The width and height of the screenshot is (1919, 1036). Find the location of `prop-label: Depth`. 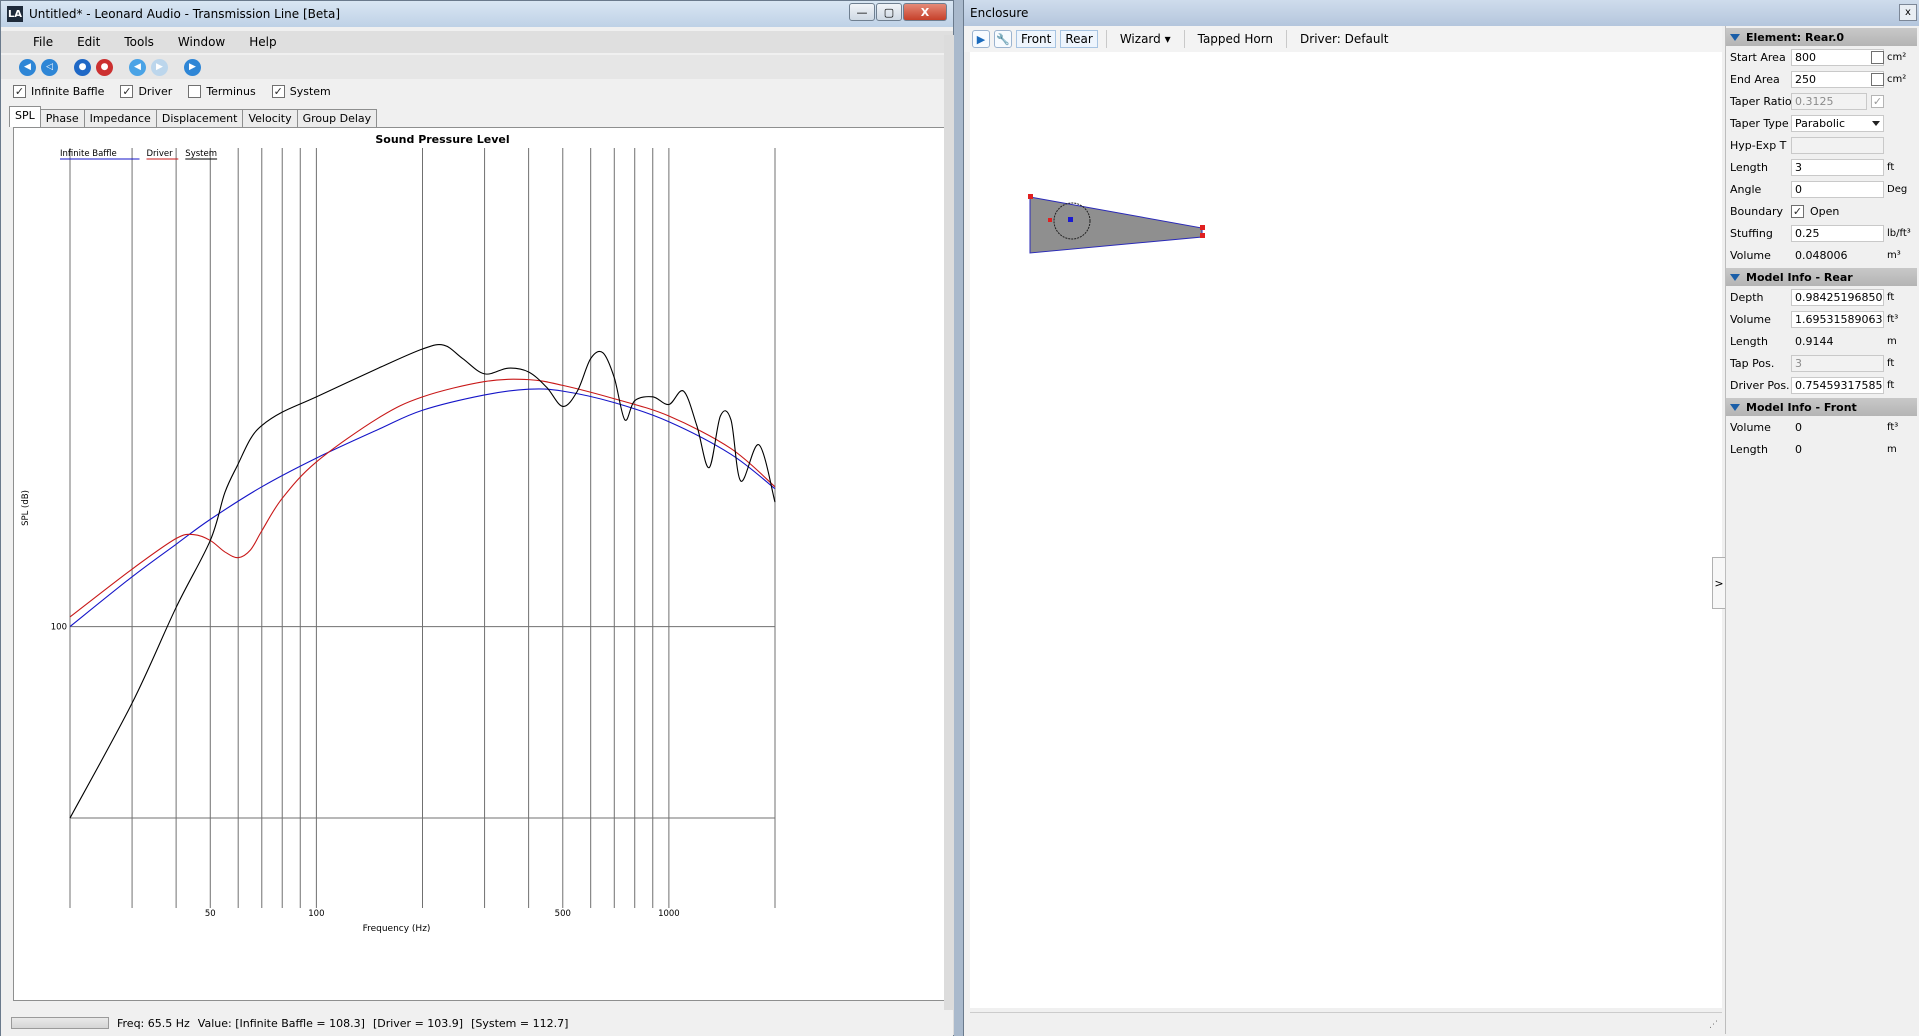

prop-label: Depth is located at coordinates (1747, 297).